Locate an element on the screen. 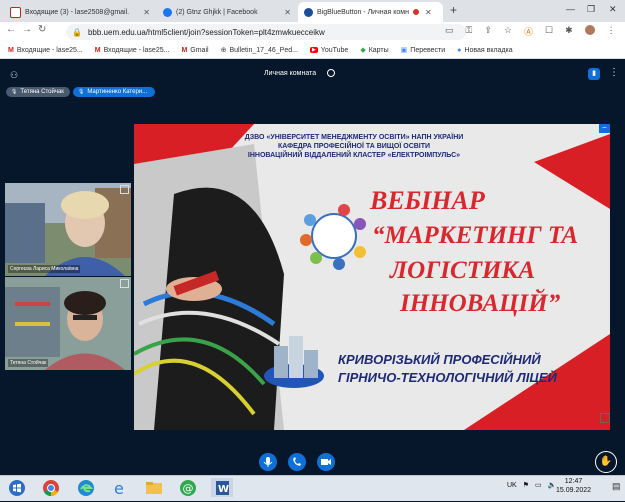 The height and width of the screenshot is (502, 625). camera-button is located at coordinates (326, 462).